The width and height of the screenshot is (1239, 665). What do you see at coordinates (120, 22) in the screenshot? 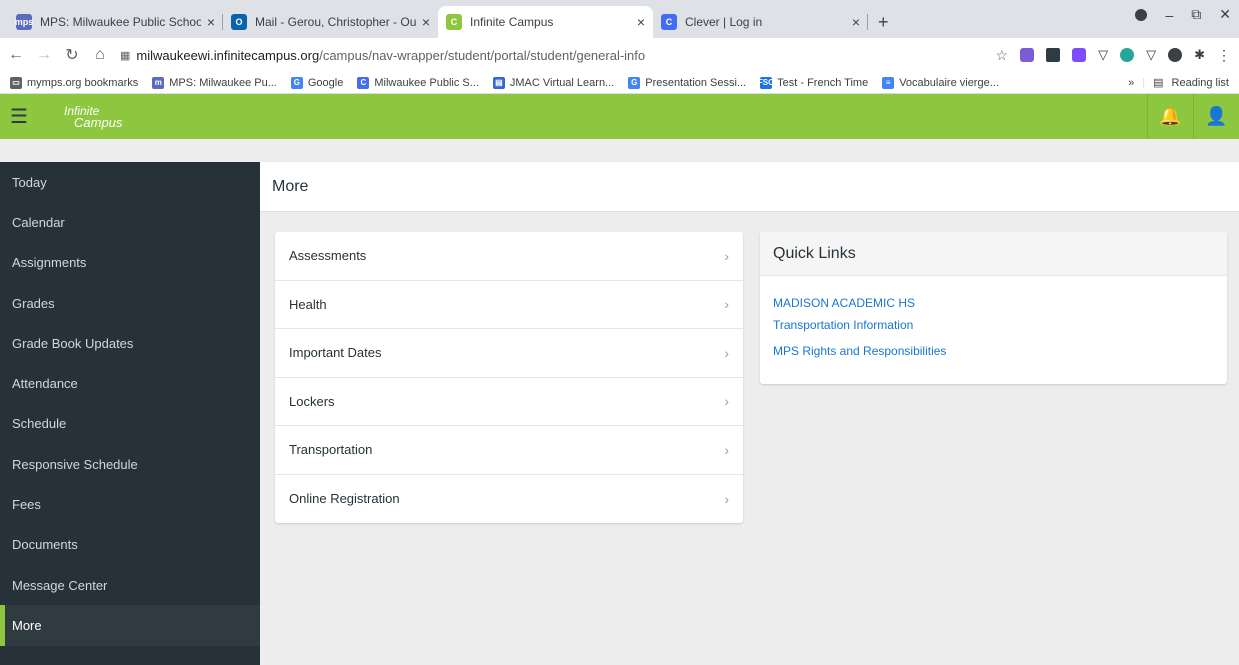
I see `tab-title: MPS: Milwaukee Public Schools` at bounding box center [120, 22].